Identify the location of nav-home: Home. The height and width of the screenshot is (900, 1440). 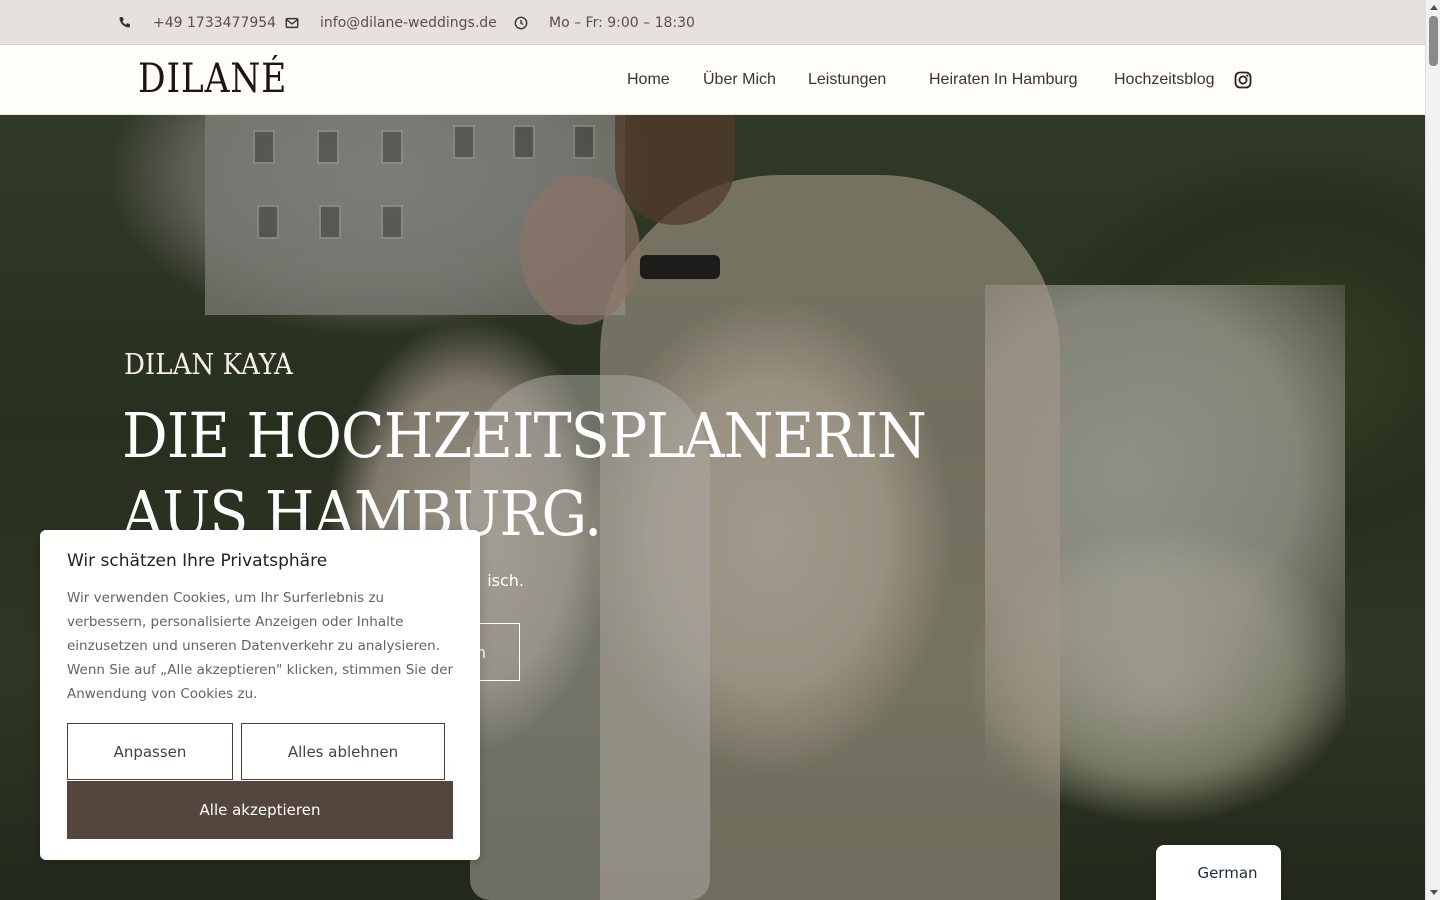
(648, 80).